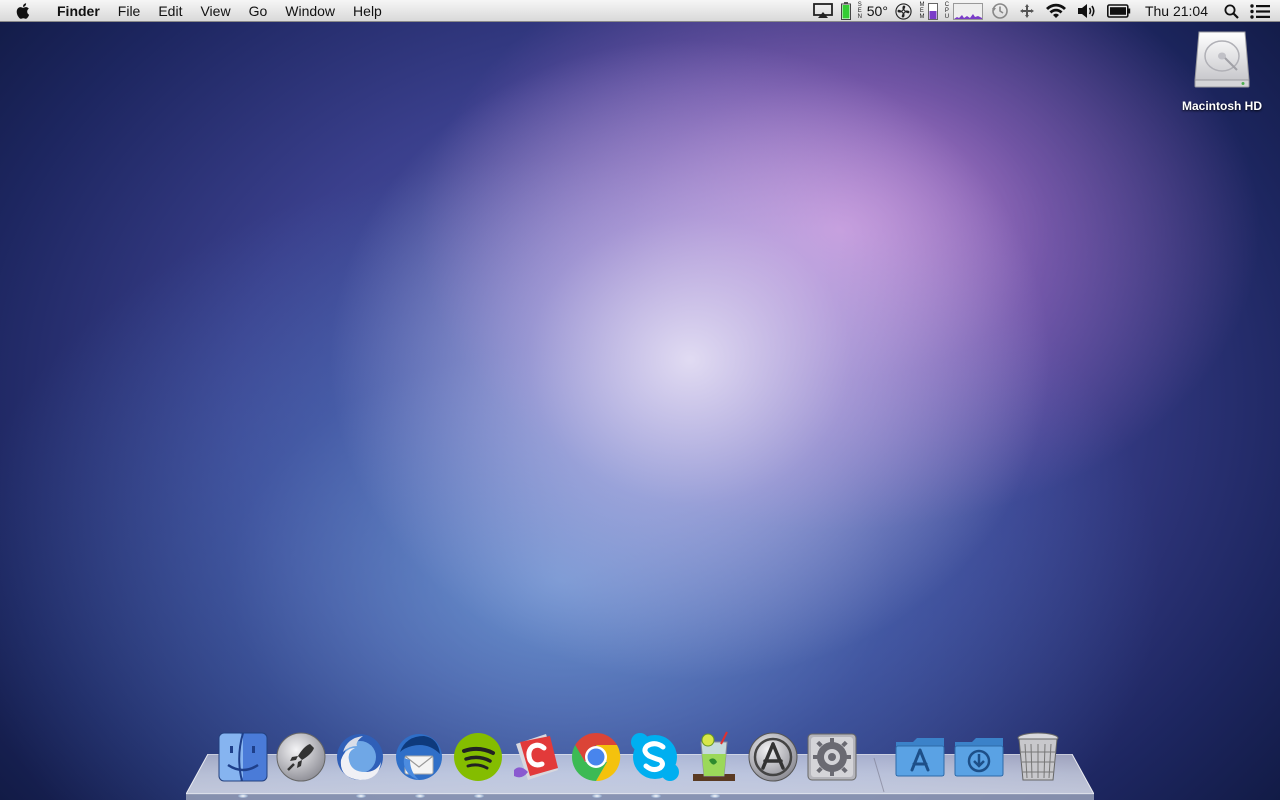 The image size is (1280, 800). I want to click on wifi-menu, so click(1056, 11).